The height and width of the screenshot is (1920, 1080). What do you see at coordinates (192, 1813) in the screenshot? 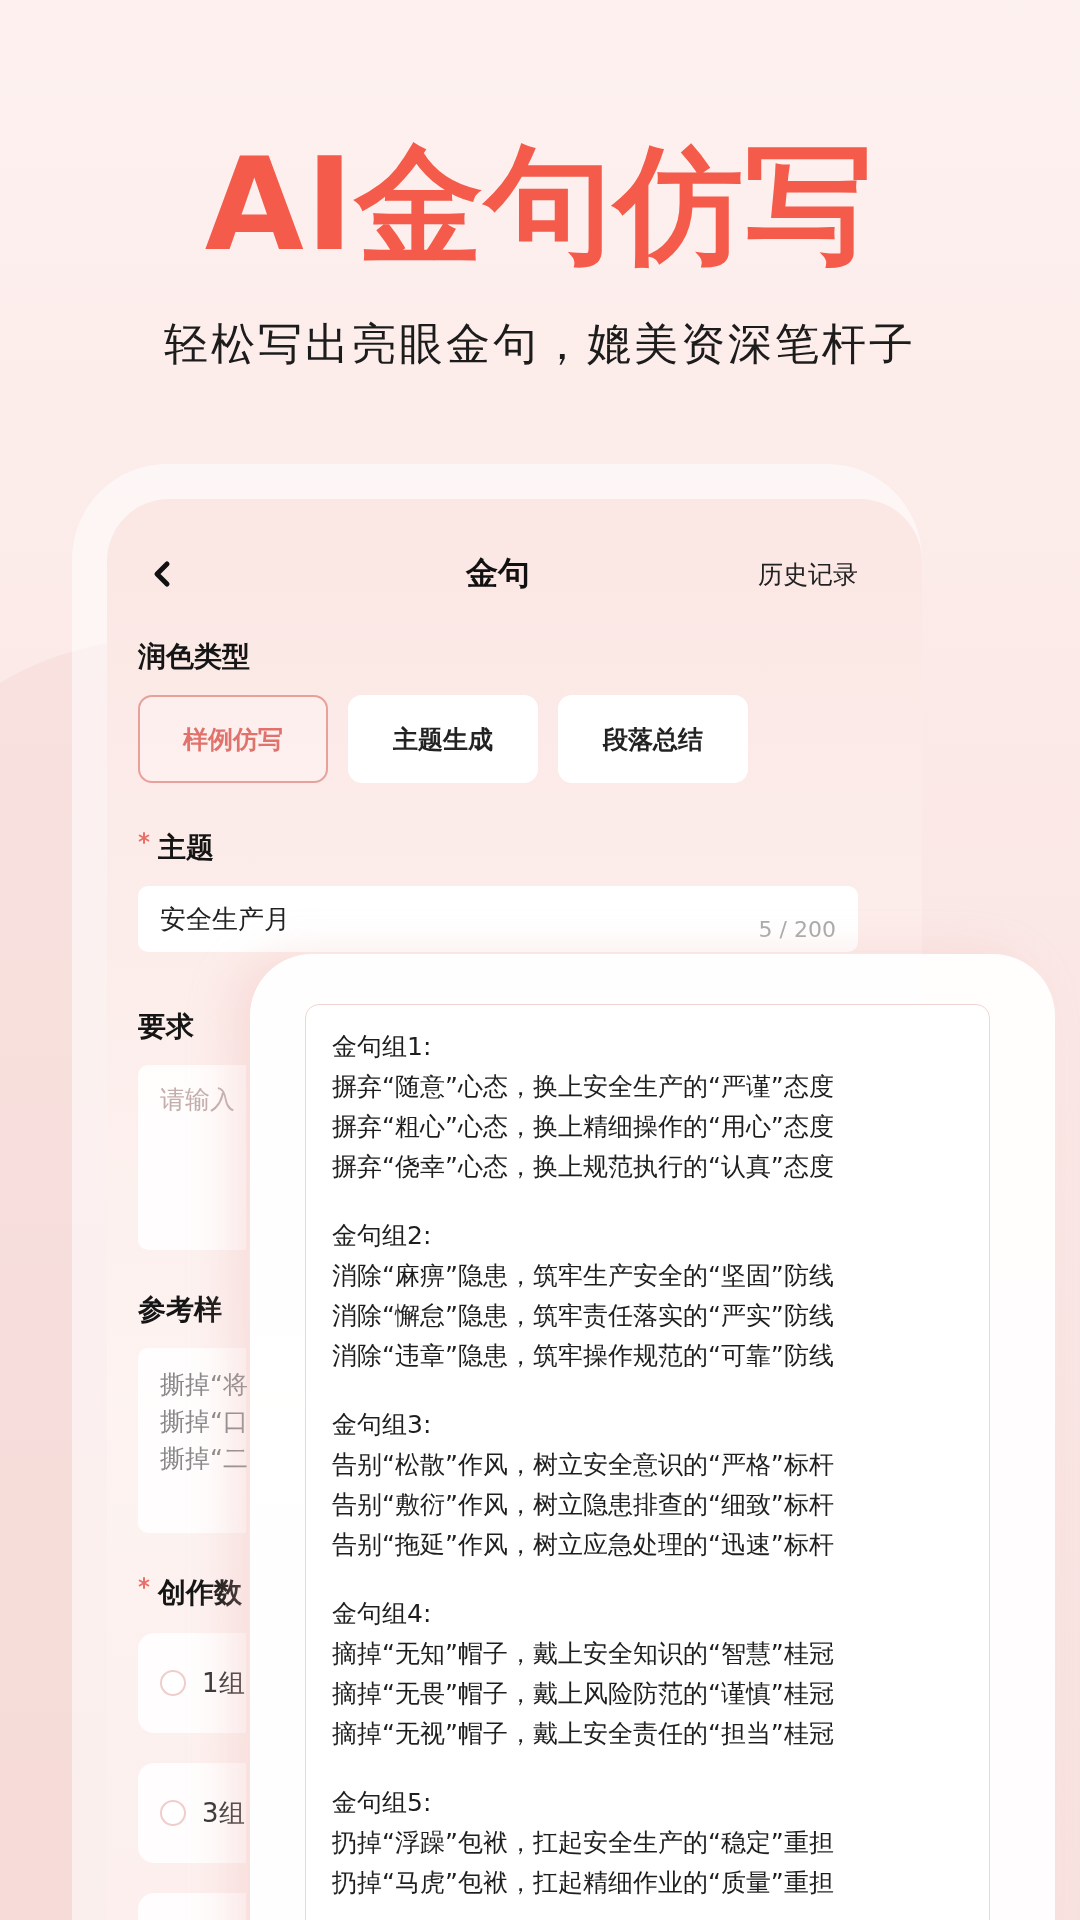
I see `count-option: 3组` at bounding box center [192, 1813].